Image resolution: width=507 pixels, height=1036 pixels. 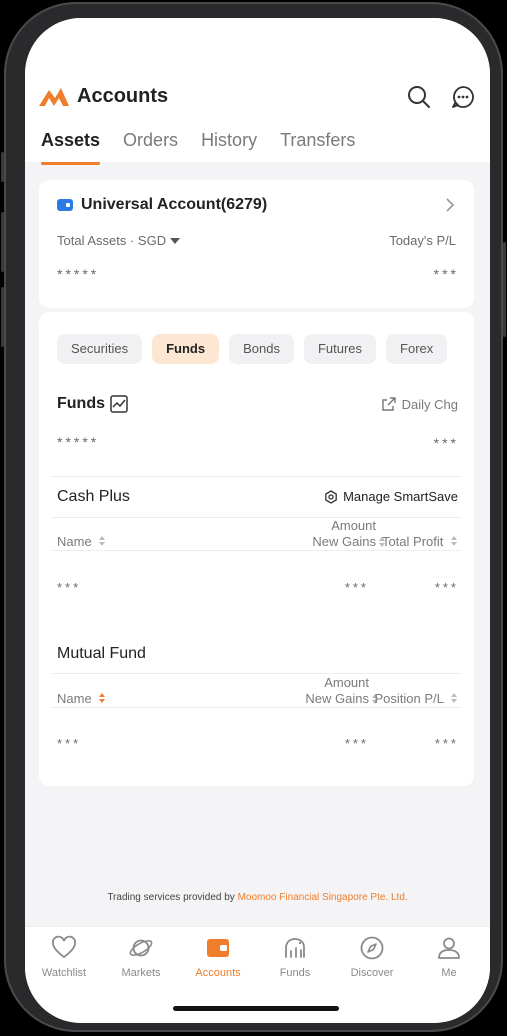 I want to click on tab-assets: Assets, so click(x=71, y=147).